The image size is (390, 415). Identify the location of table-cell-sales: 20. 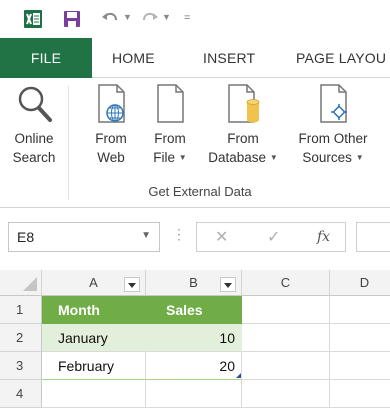
(194, 366).